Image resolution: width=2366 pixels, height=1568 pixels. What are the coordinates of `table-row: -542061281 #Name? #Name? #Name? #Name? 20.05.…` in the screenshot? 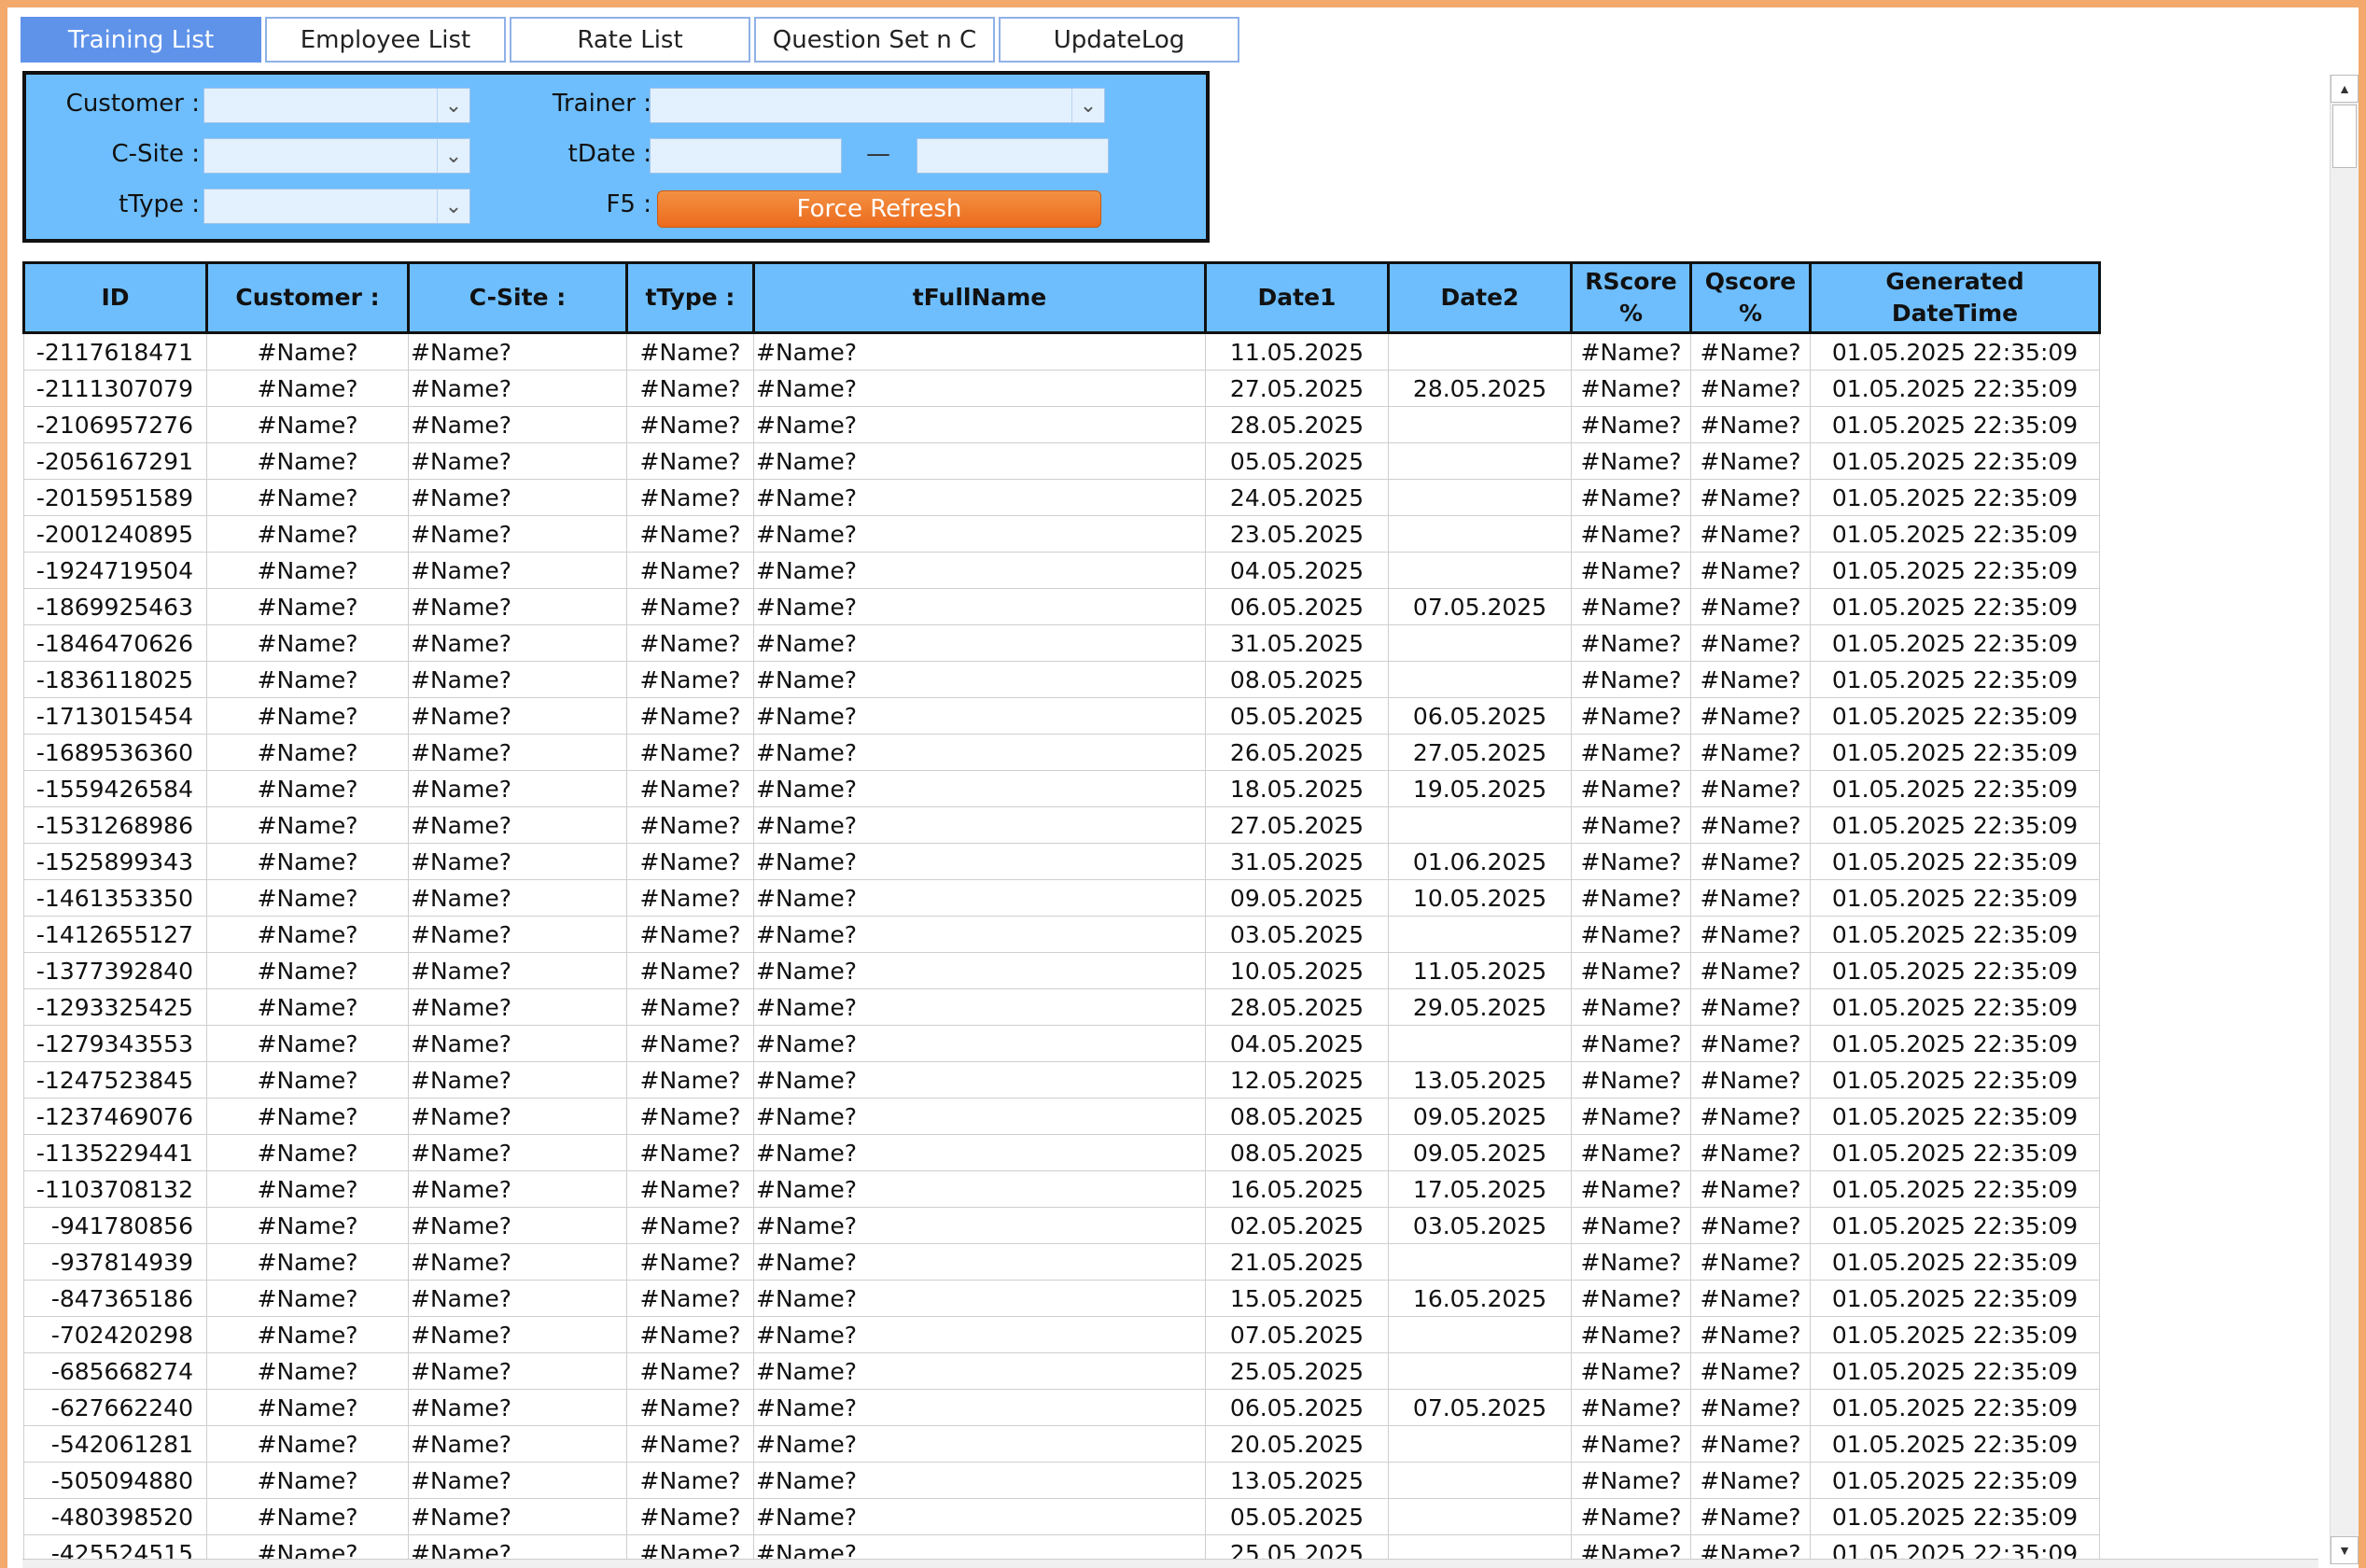 It's located at (1061, 1444).